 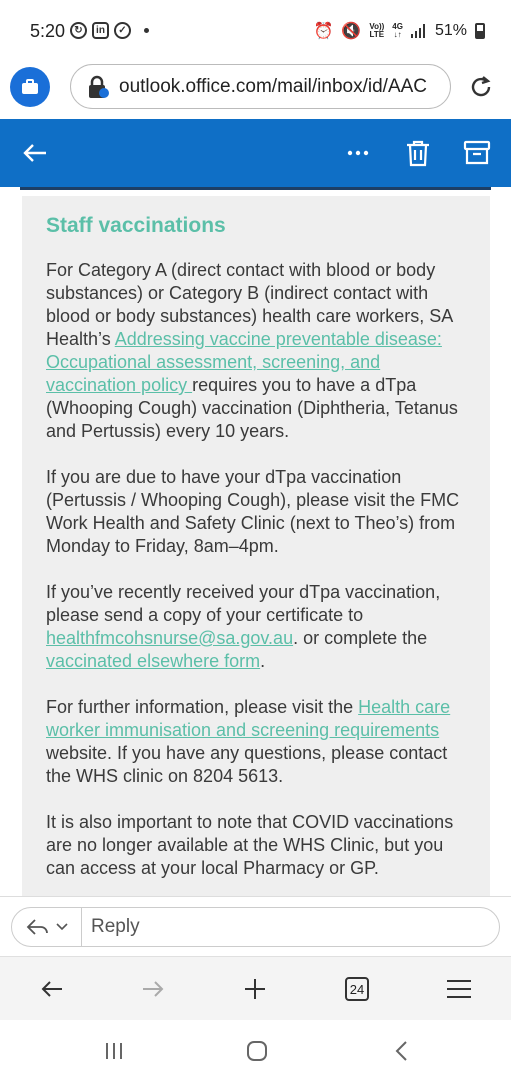 I want to click on reply-arrow-icon, so click(x=37, y=927).